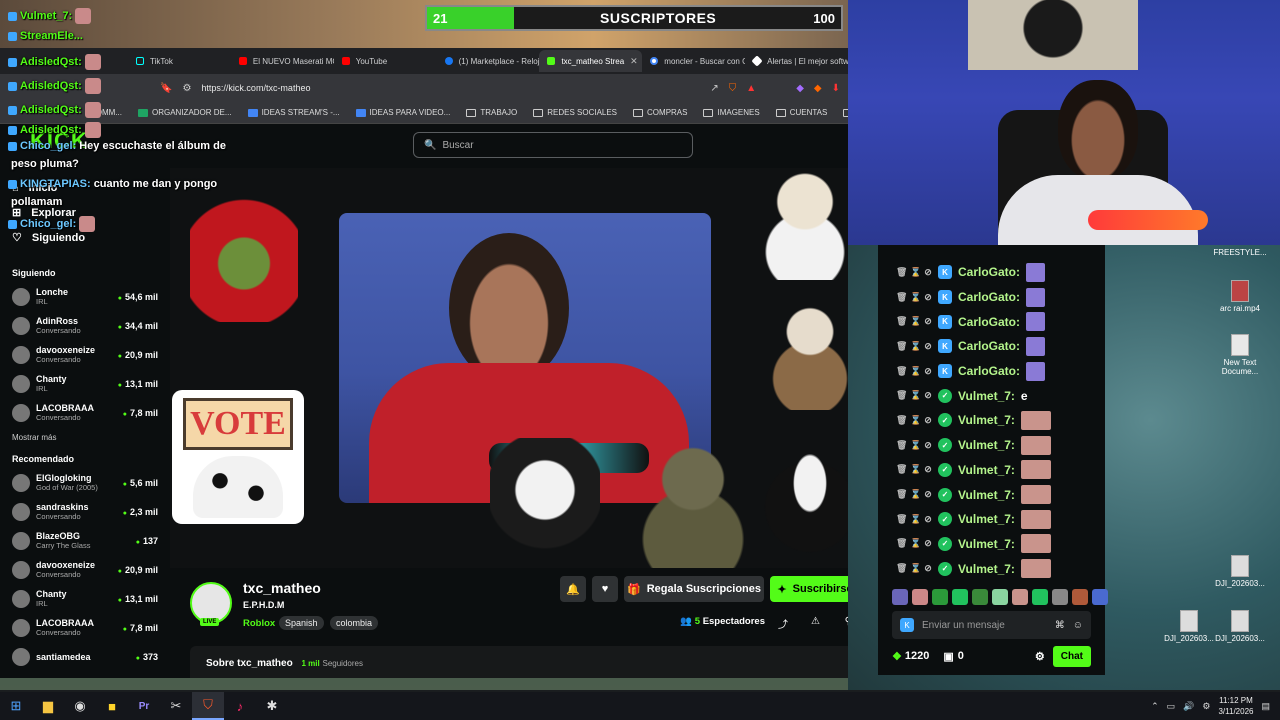 The image size is (1280, 720). Describe the element at coordinates (818, 88) in the screenshot. I see `extension-icon-2: ◆` at that location.